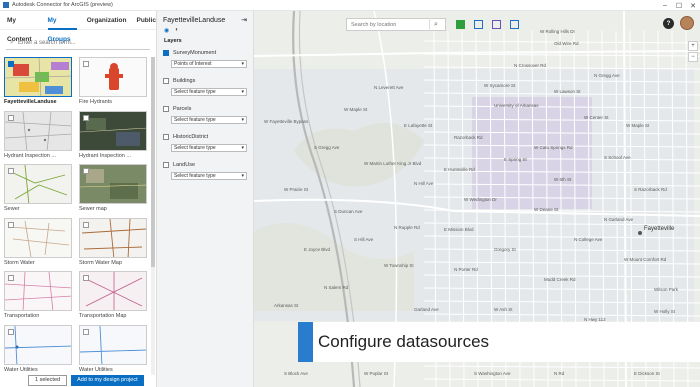  Describe the element at coordinates (205, 170) in the screenshot. I see `layer-row: LandUse Select feature type ▾` at that location.